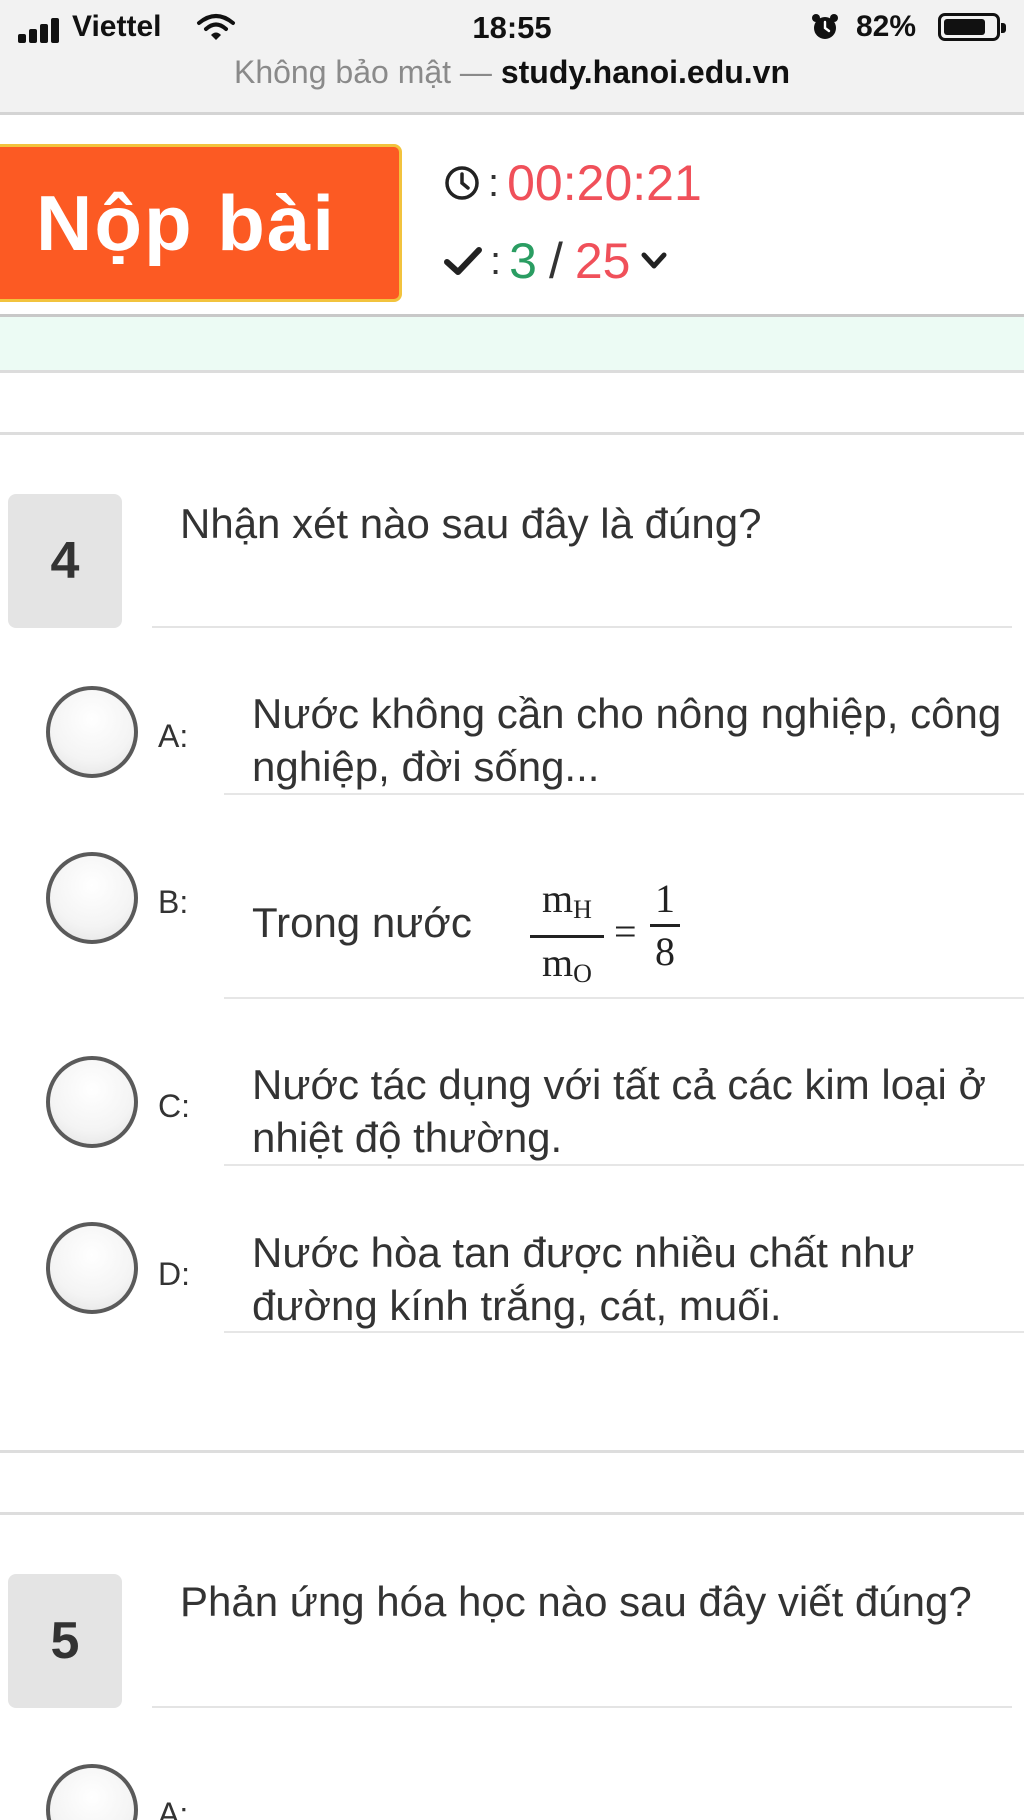  Describe the element at coordinates (65, 561) in the screenshot. I see `question-number: 4` at that location.